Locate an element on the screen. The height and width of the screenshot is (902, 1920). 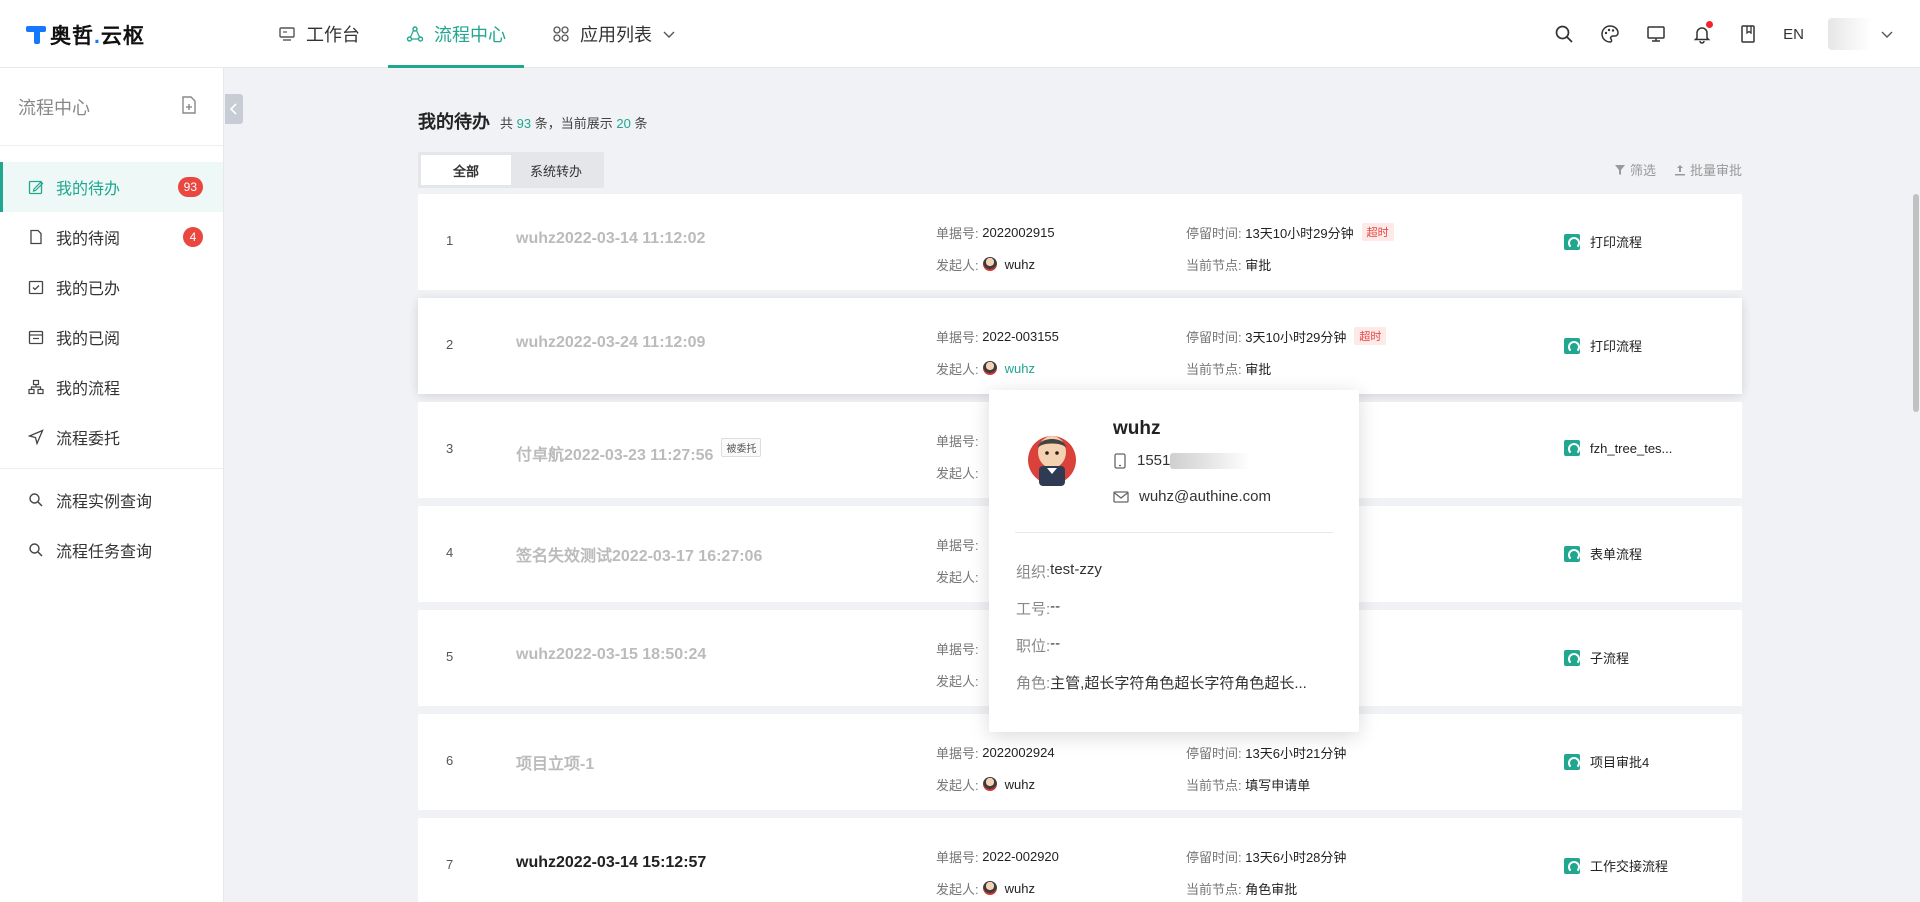
redacted-text is located at coordinates (1210, 461).